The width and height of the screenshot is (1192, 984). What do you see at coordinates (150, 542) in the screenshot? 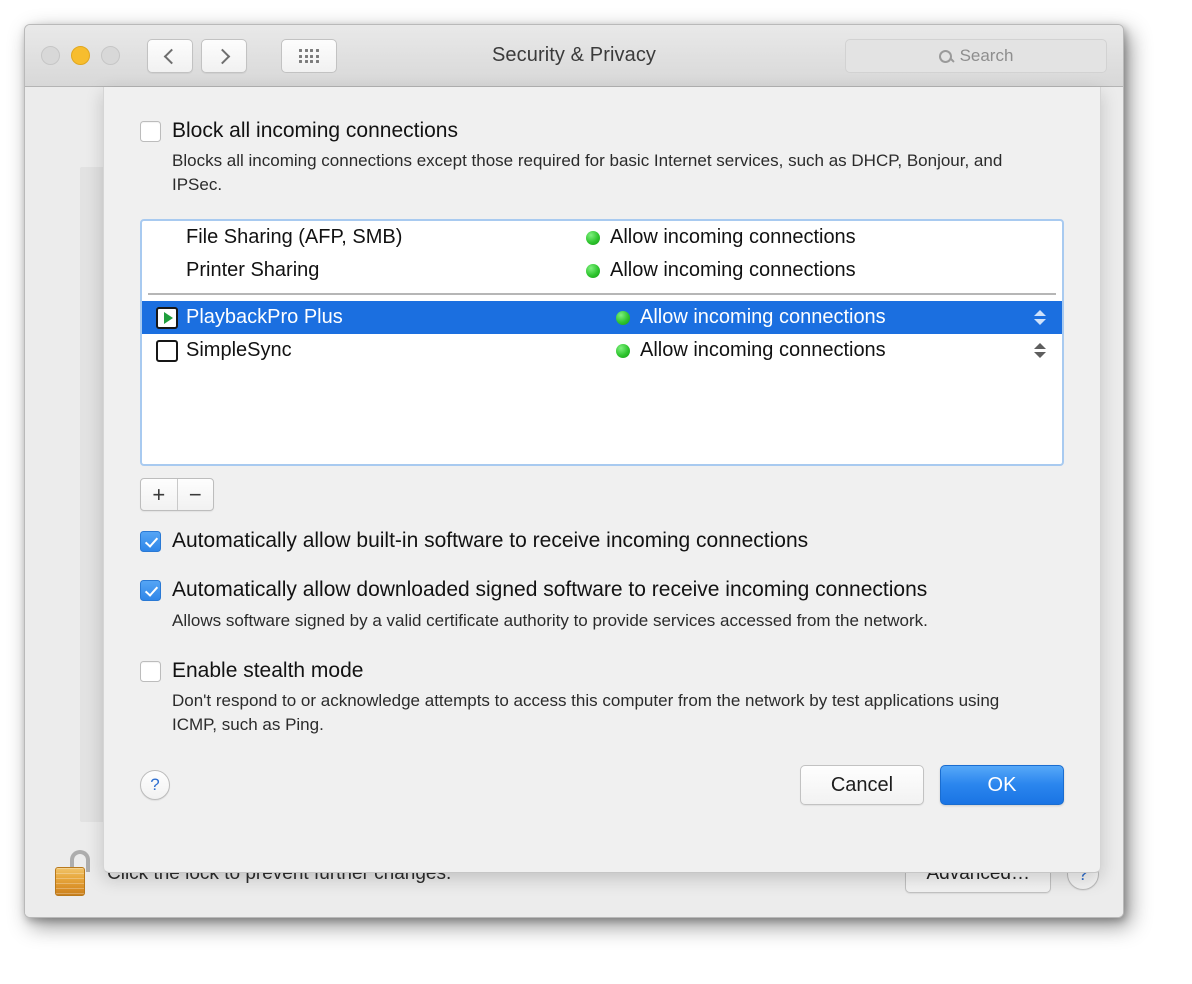
I see `auto-builtin-checkbox` at bounding box center [150, 542].